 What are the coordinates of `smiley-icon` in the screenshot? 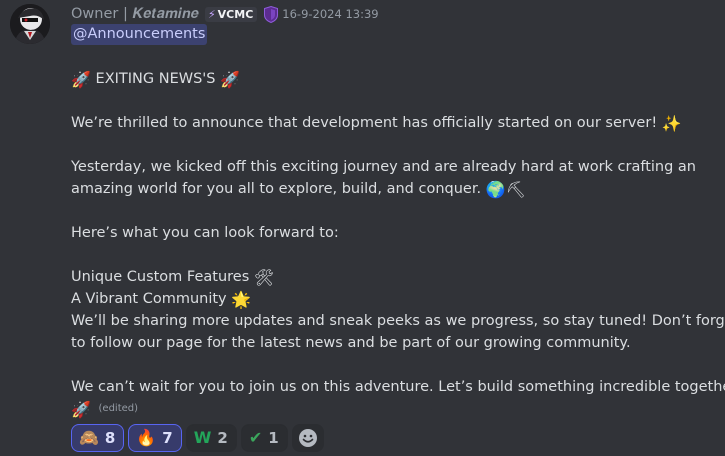 It's located at (307, 438).